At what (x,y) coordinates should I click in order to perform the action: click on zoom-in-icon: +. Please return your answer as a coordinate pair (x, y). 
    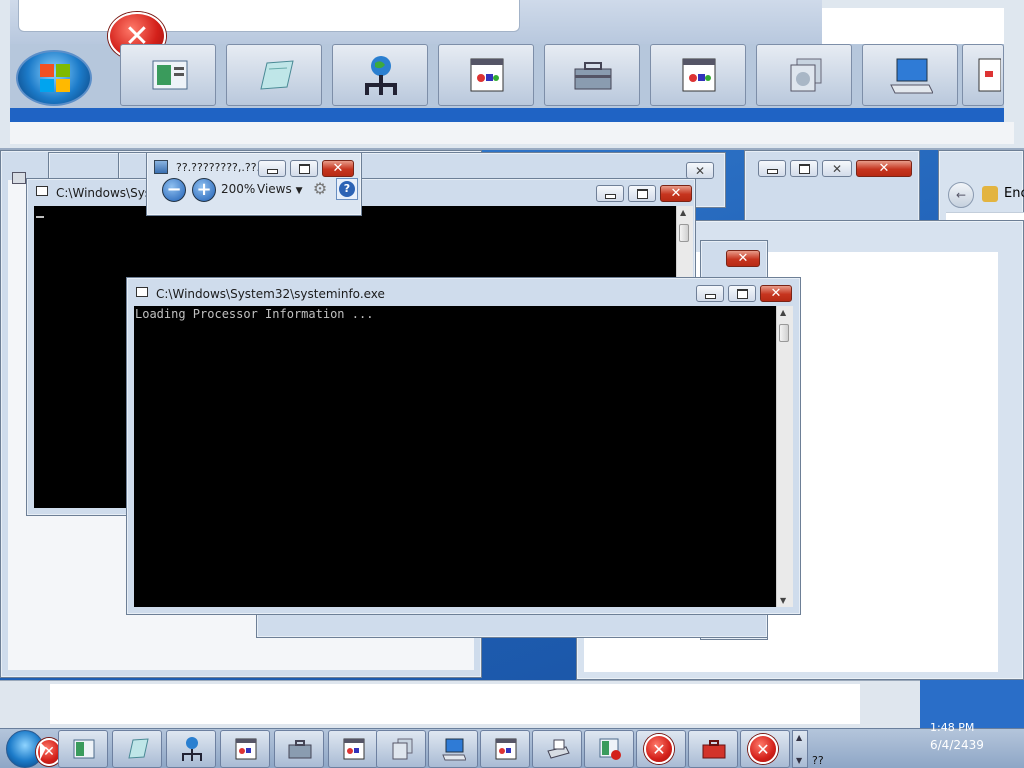
    Looking at the image, I should click on (204, 190).